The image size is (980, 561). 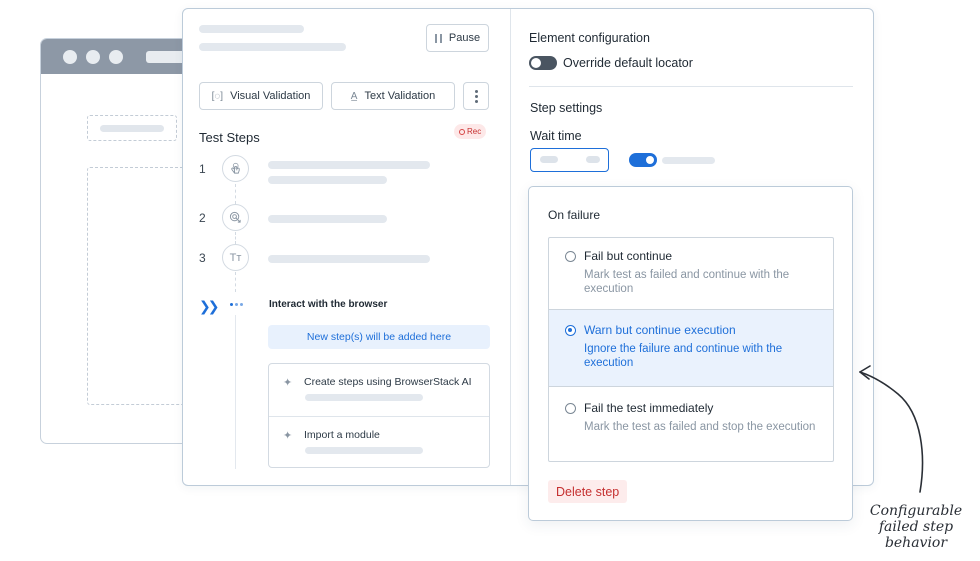 I want to click on subtitle-skeleton, so click(x=272, y=47).